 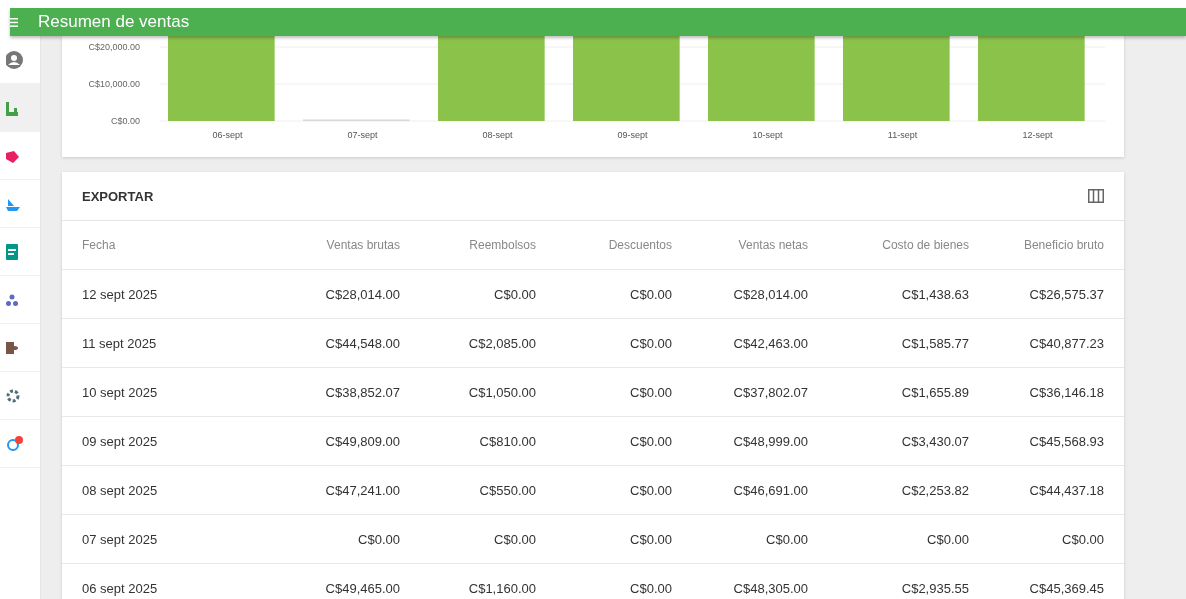 What do you see at coordinates (1066, 441) in the screenshot?
I see `table-cell-text: C$45,568.93` at bounding box center [1066, 441].